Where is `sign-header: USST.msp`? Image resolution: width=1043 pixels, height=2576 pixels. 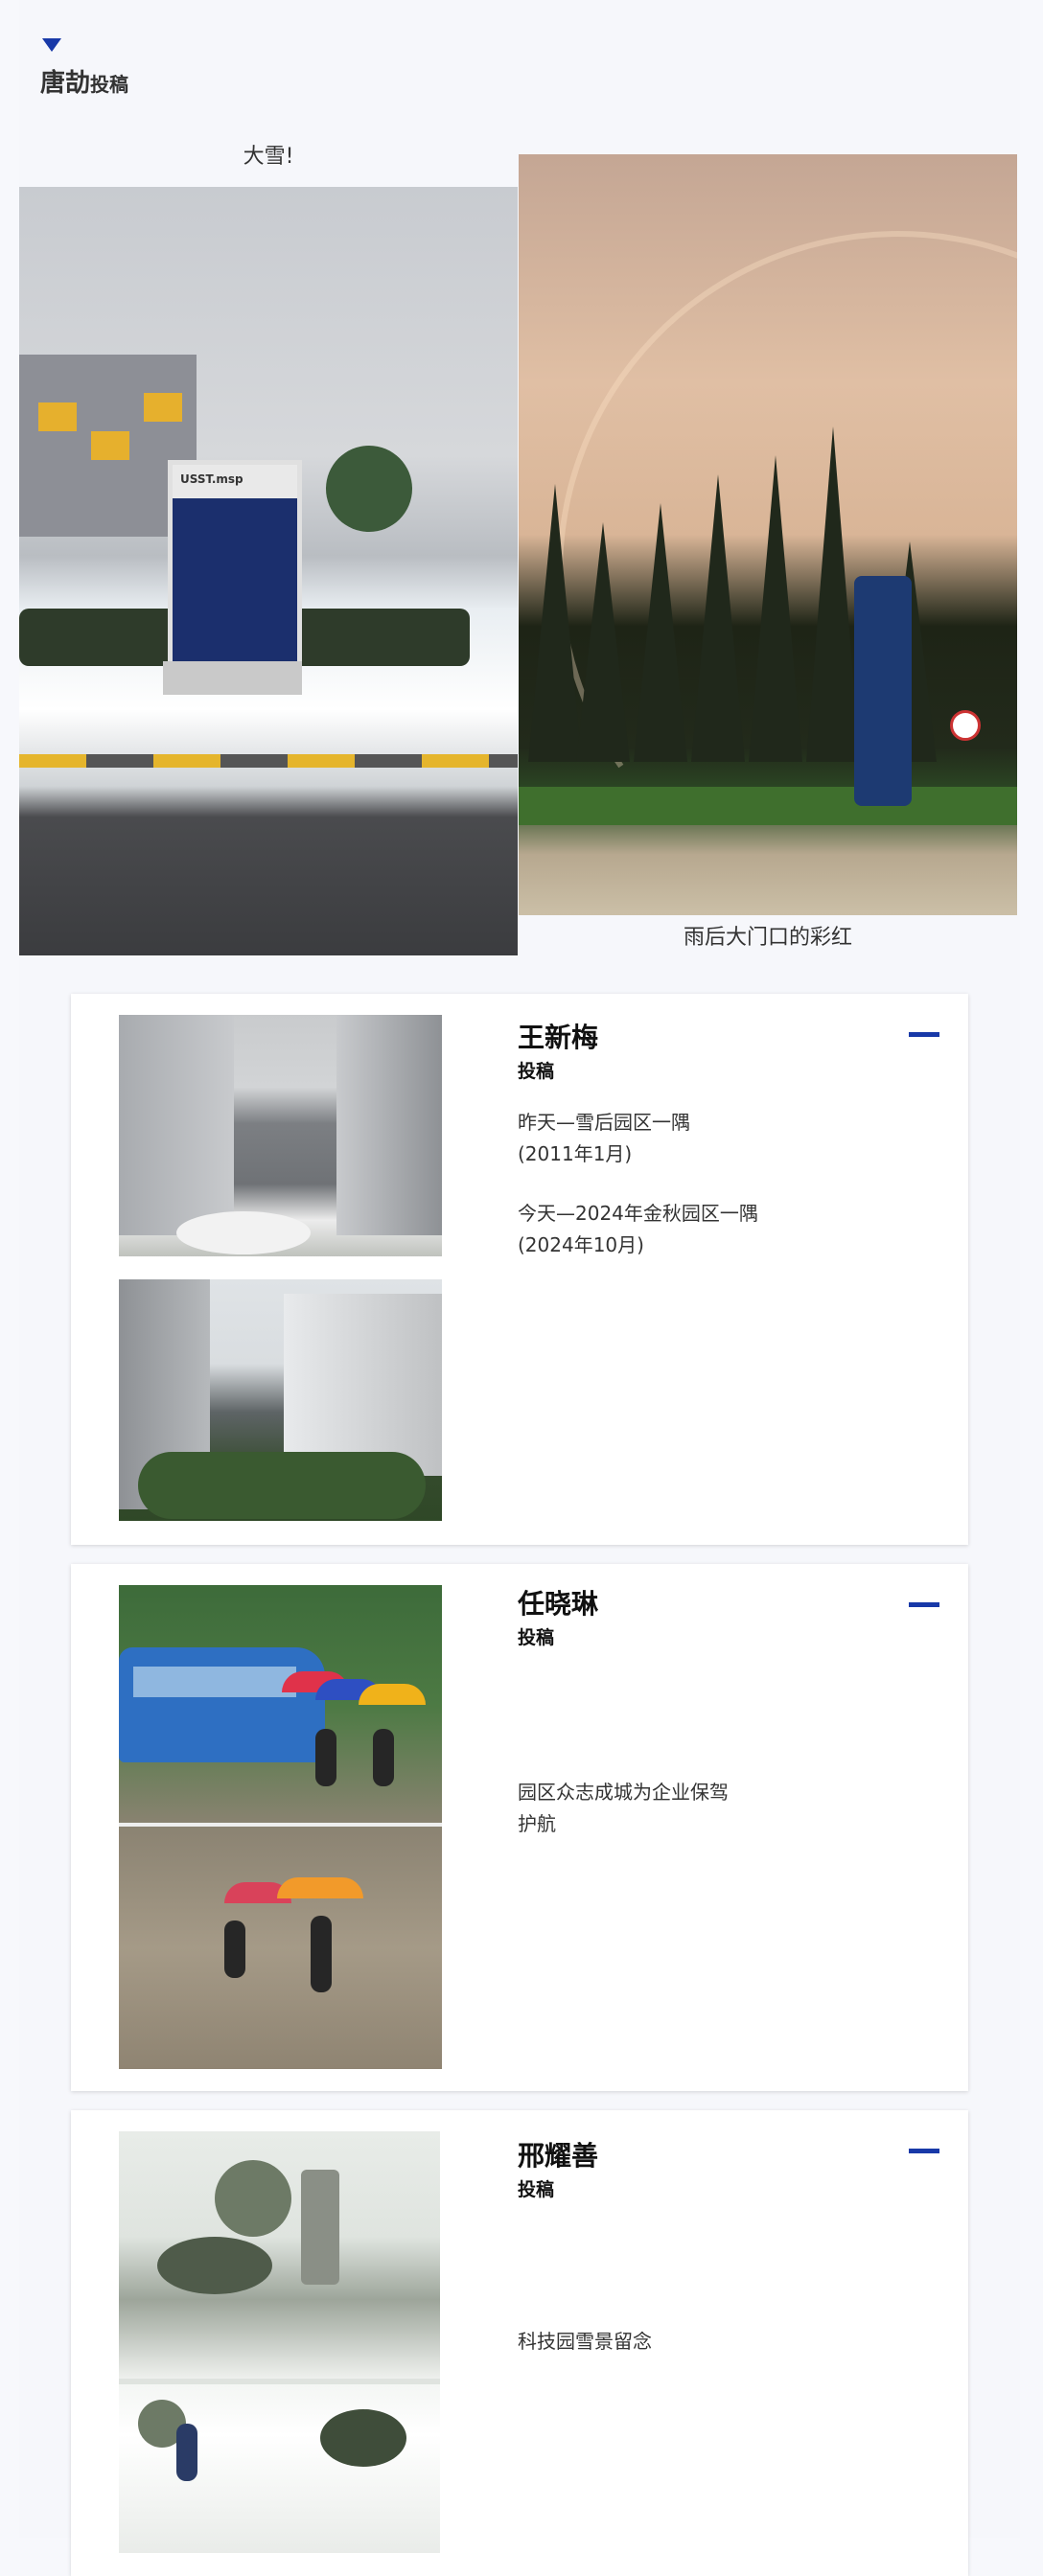
sign-header: USST.msp is located at coordinates (235, 481).